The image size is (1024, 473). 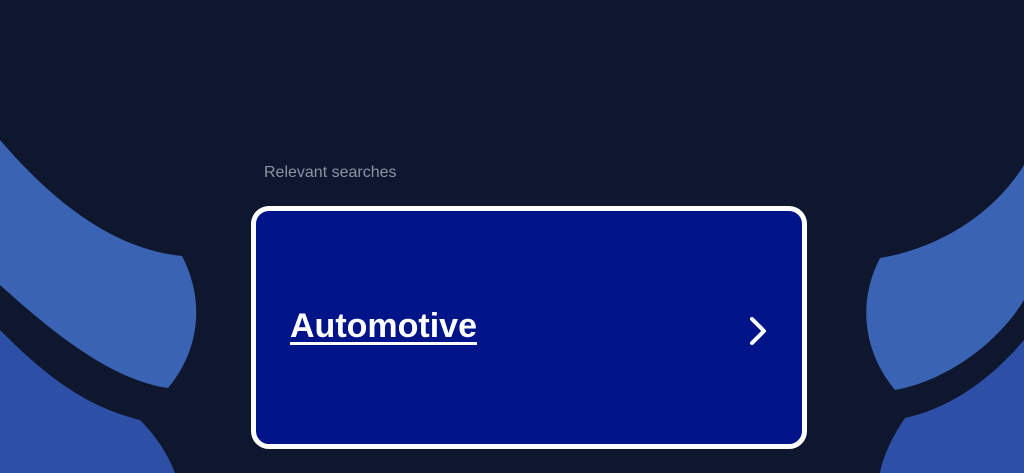 I want to click on search-link-automotive: Automotive, so click(x=383, y=326).